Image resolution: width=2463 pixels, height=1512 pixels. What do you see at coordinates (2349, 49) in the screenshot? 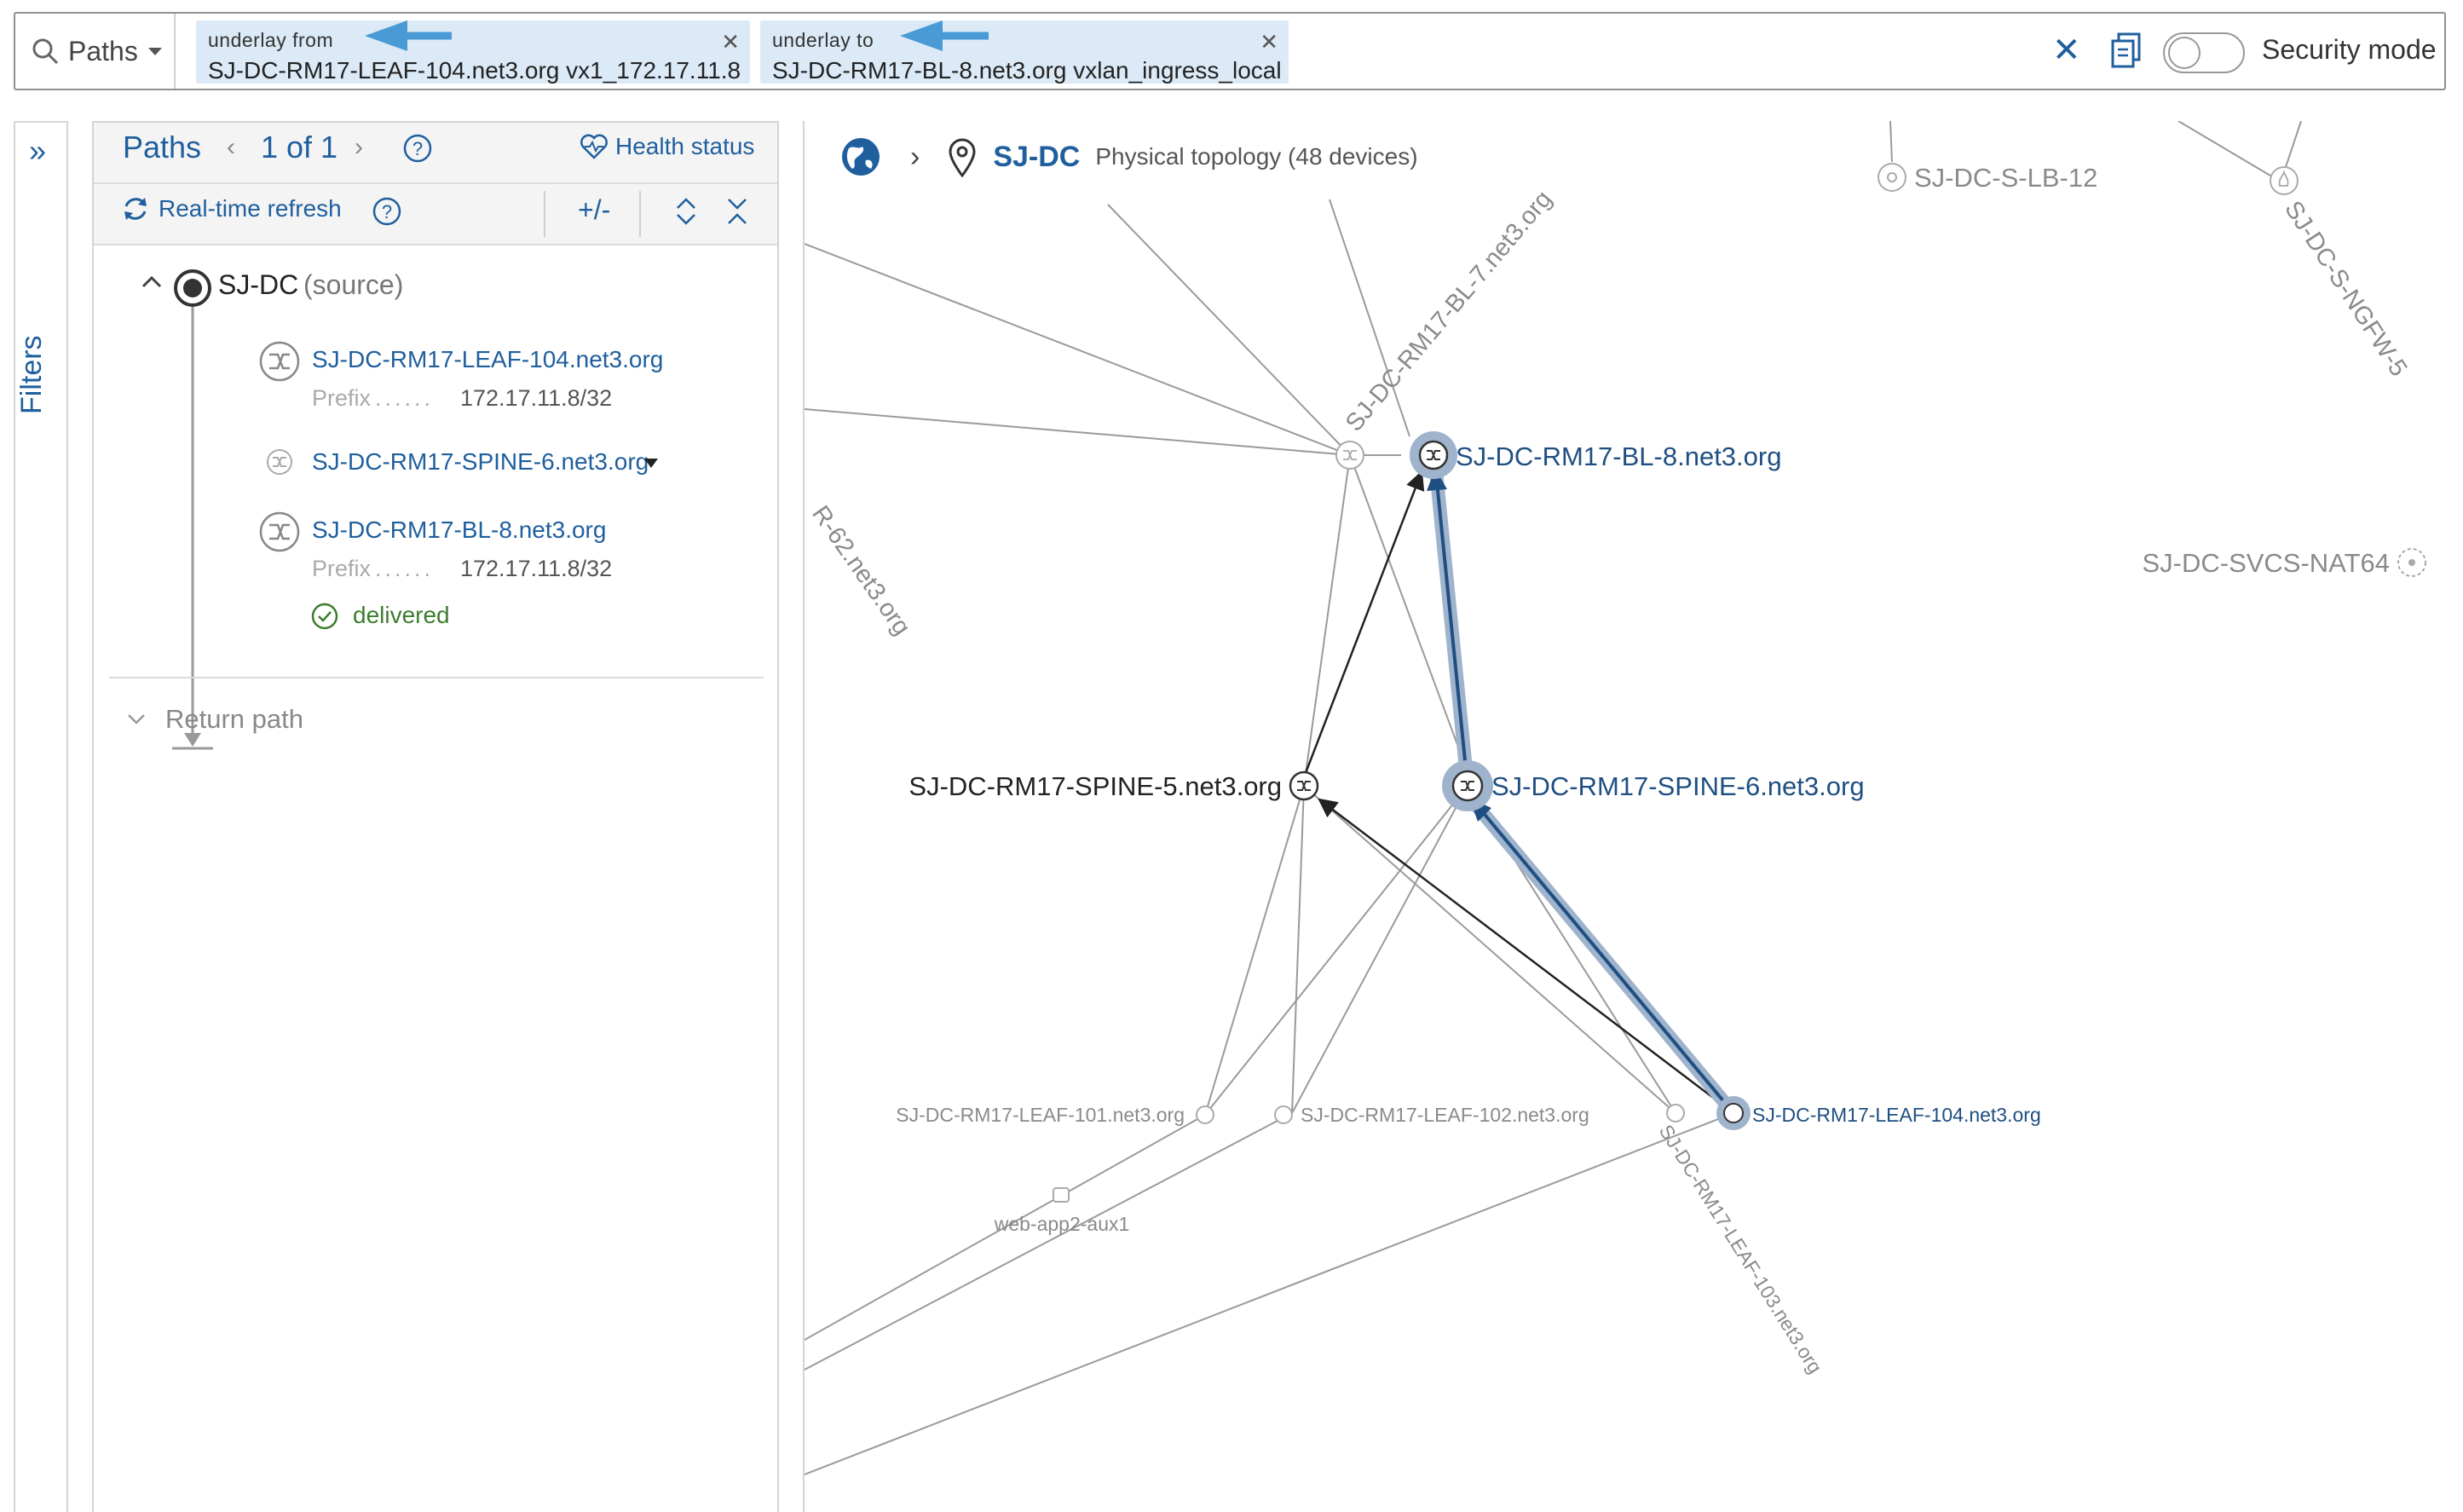
I see `security-mode-label: Security mode` at bounding box center [2349, 49].